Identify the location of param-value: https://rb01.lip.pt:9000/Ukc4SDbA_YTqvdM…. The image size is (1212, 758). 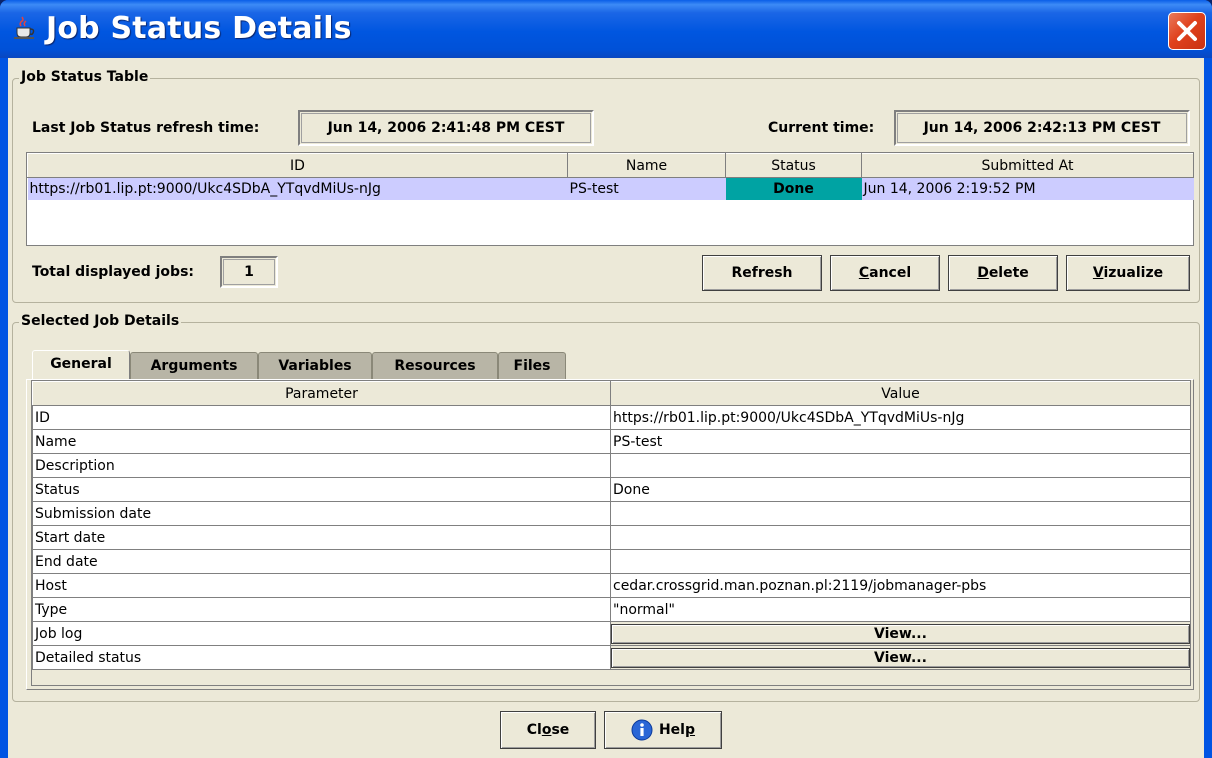
(900, 417).